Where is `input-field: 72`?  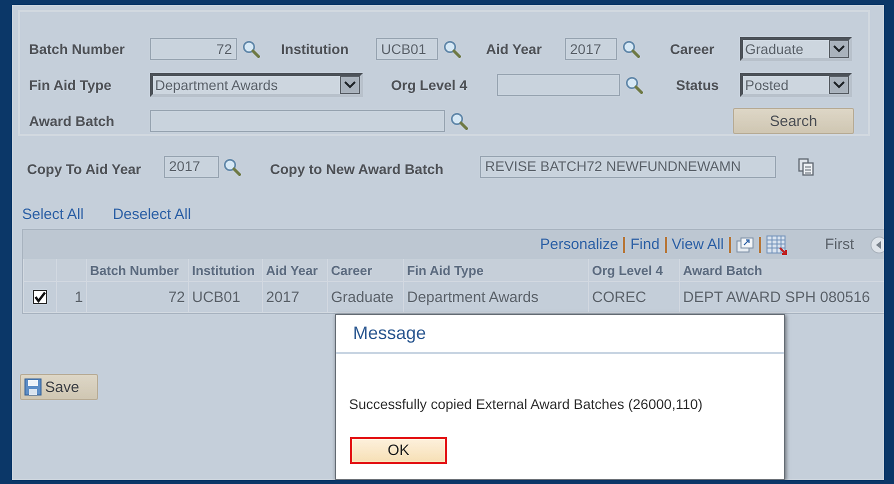
input-field: 72 is located at coordinates (193, 49).